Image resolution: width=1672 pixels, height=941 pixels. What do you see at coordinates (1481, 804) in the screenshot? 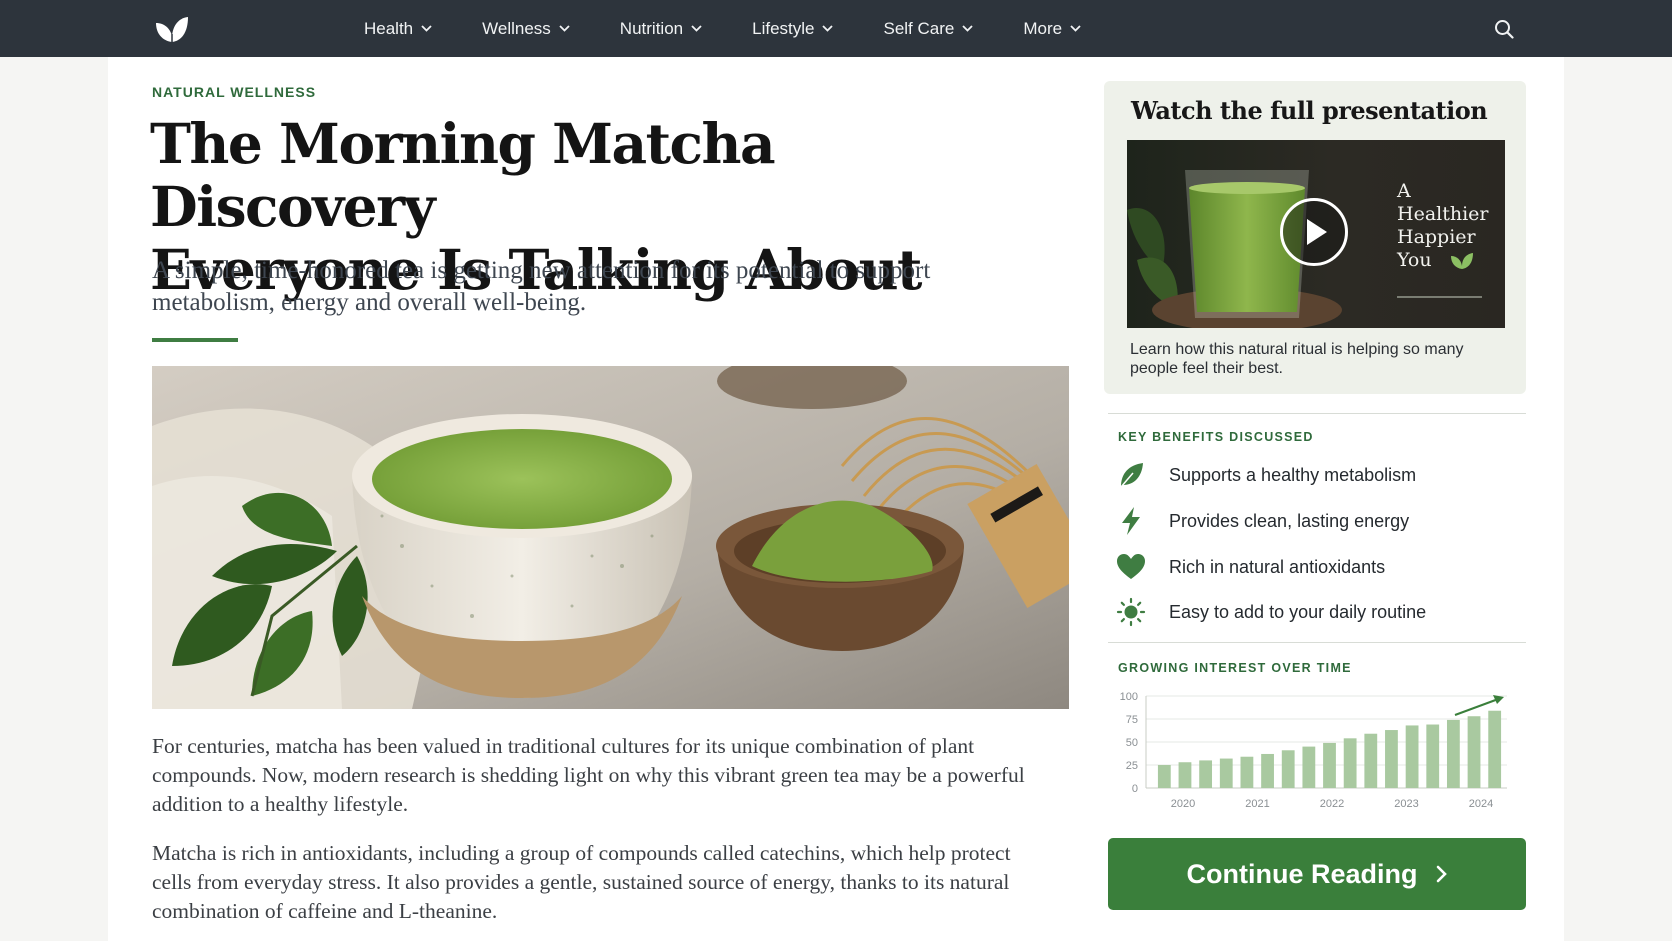
I see `x-tick-label: 2024` at bounding box center [1481, 804].